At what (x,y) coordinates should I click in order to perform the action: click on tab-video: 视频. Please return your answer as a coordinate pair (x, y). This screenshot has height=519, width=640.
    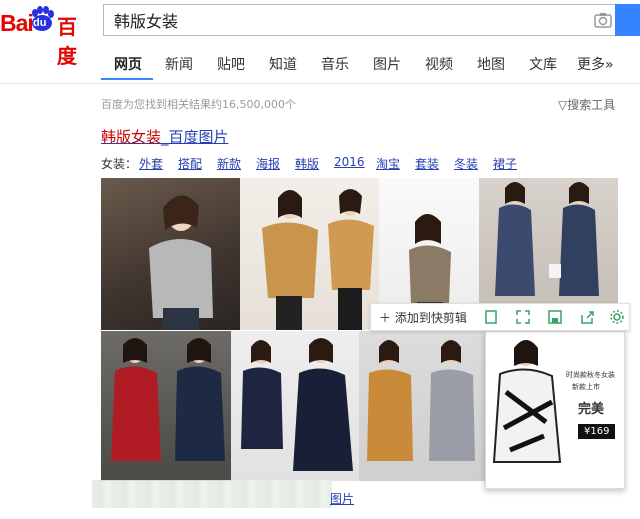
    Looking at the image, I should click on (439, 64).